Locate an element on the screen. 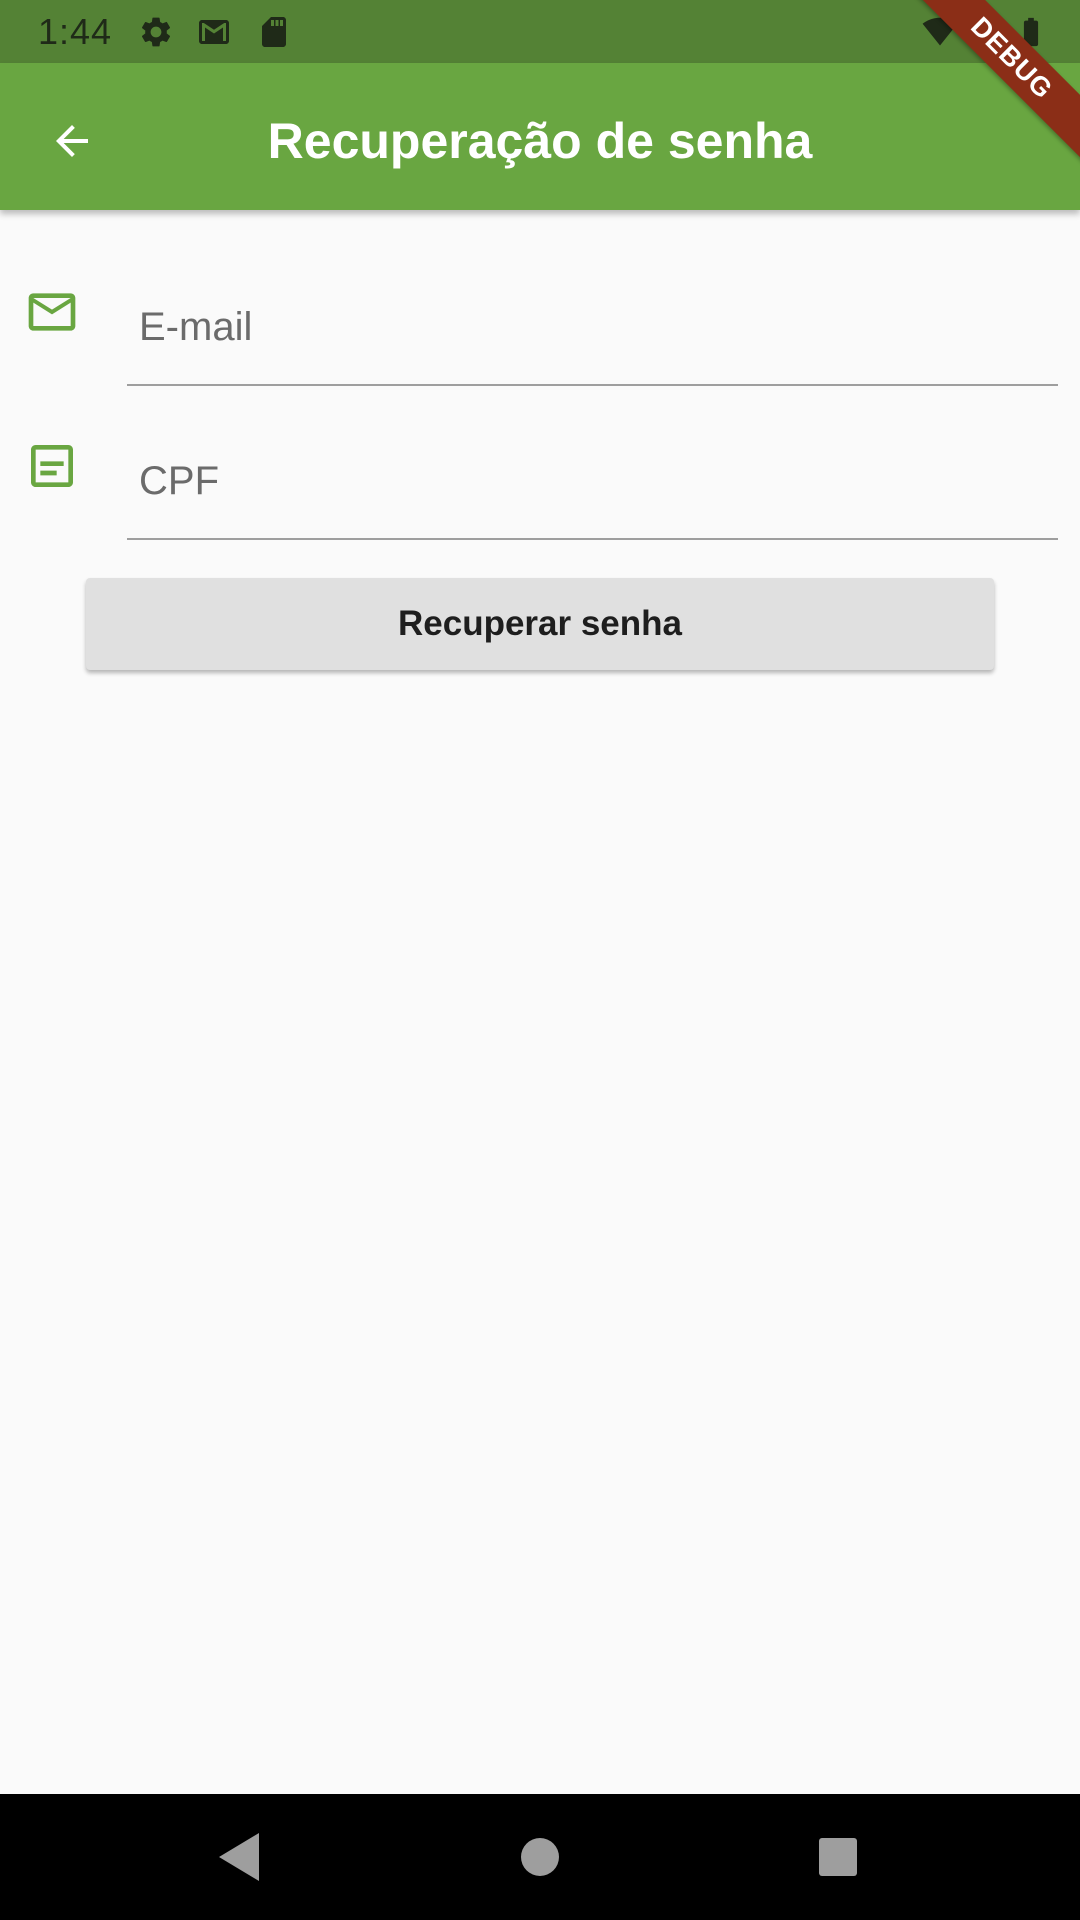 The height and width of the screenshot is (1920, 1080). mail-icon is located at coordinates (52, 312).